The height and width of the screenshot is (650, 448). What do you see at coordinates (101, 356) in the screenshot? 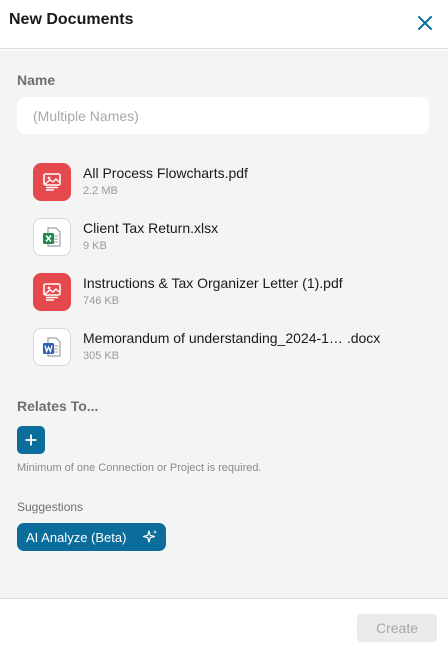
I see `file-size: 305 KB` at bounding box center [101, 356].